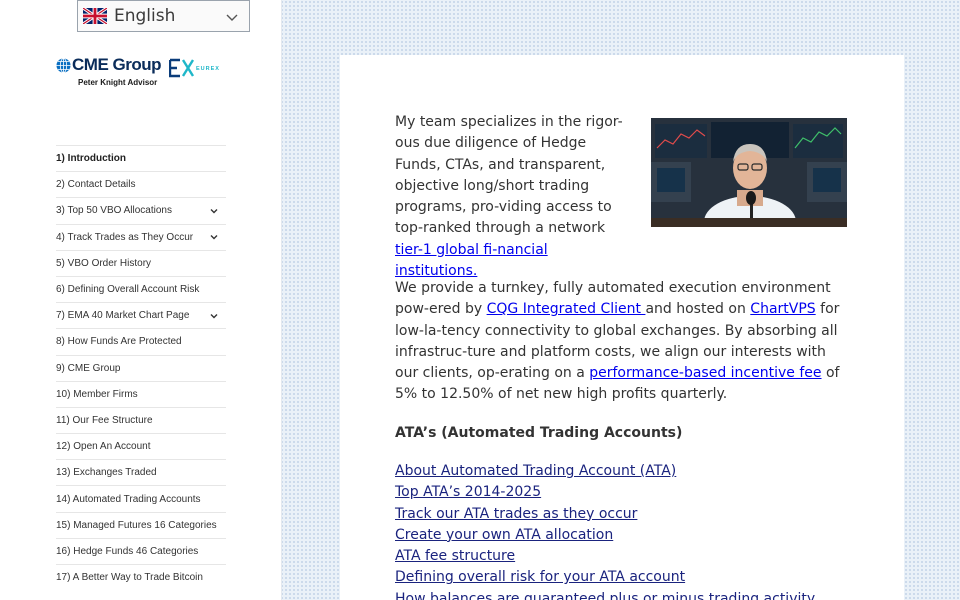 Image resolution: width=960 pixels, height=600 pixels. What do you see at coordinates (63, 65) in the screenshot?
I see `cme-globe-icon` at bounding box center [63, 65].